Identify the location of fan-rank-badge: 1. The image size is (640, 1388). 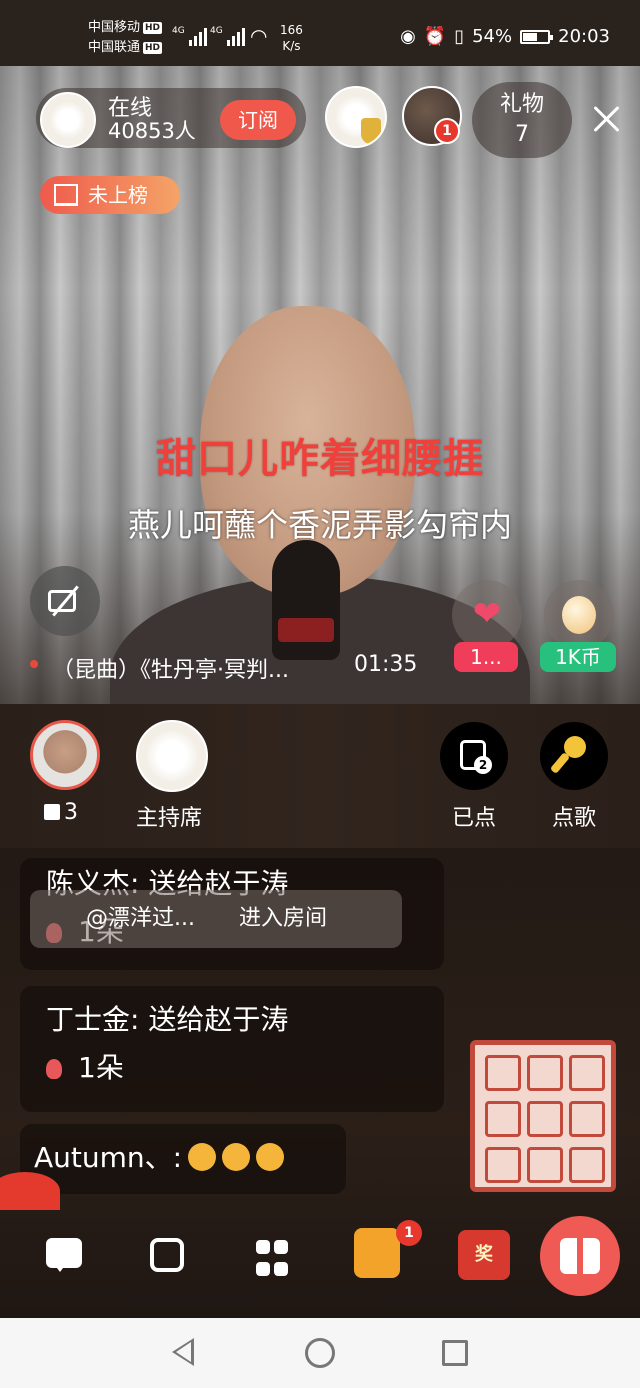
(447, 131).